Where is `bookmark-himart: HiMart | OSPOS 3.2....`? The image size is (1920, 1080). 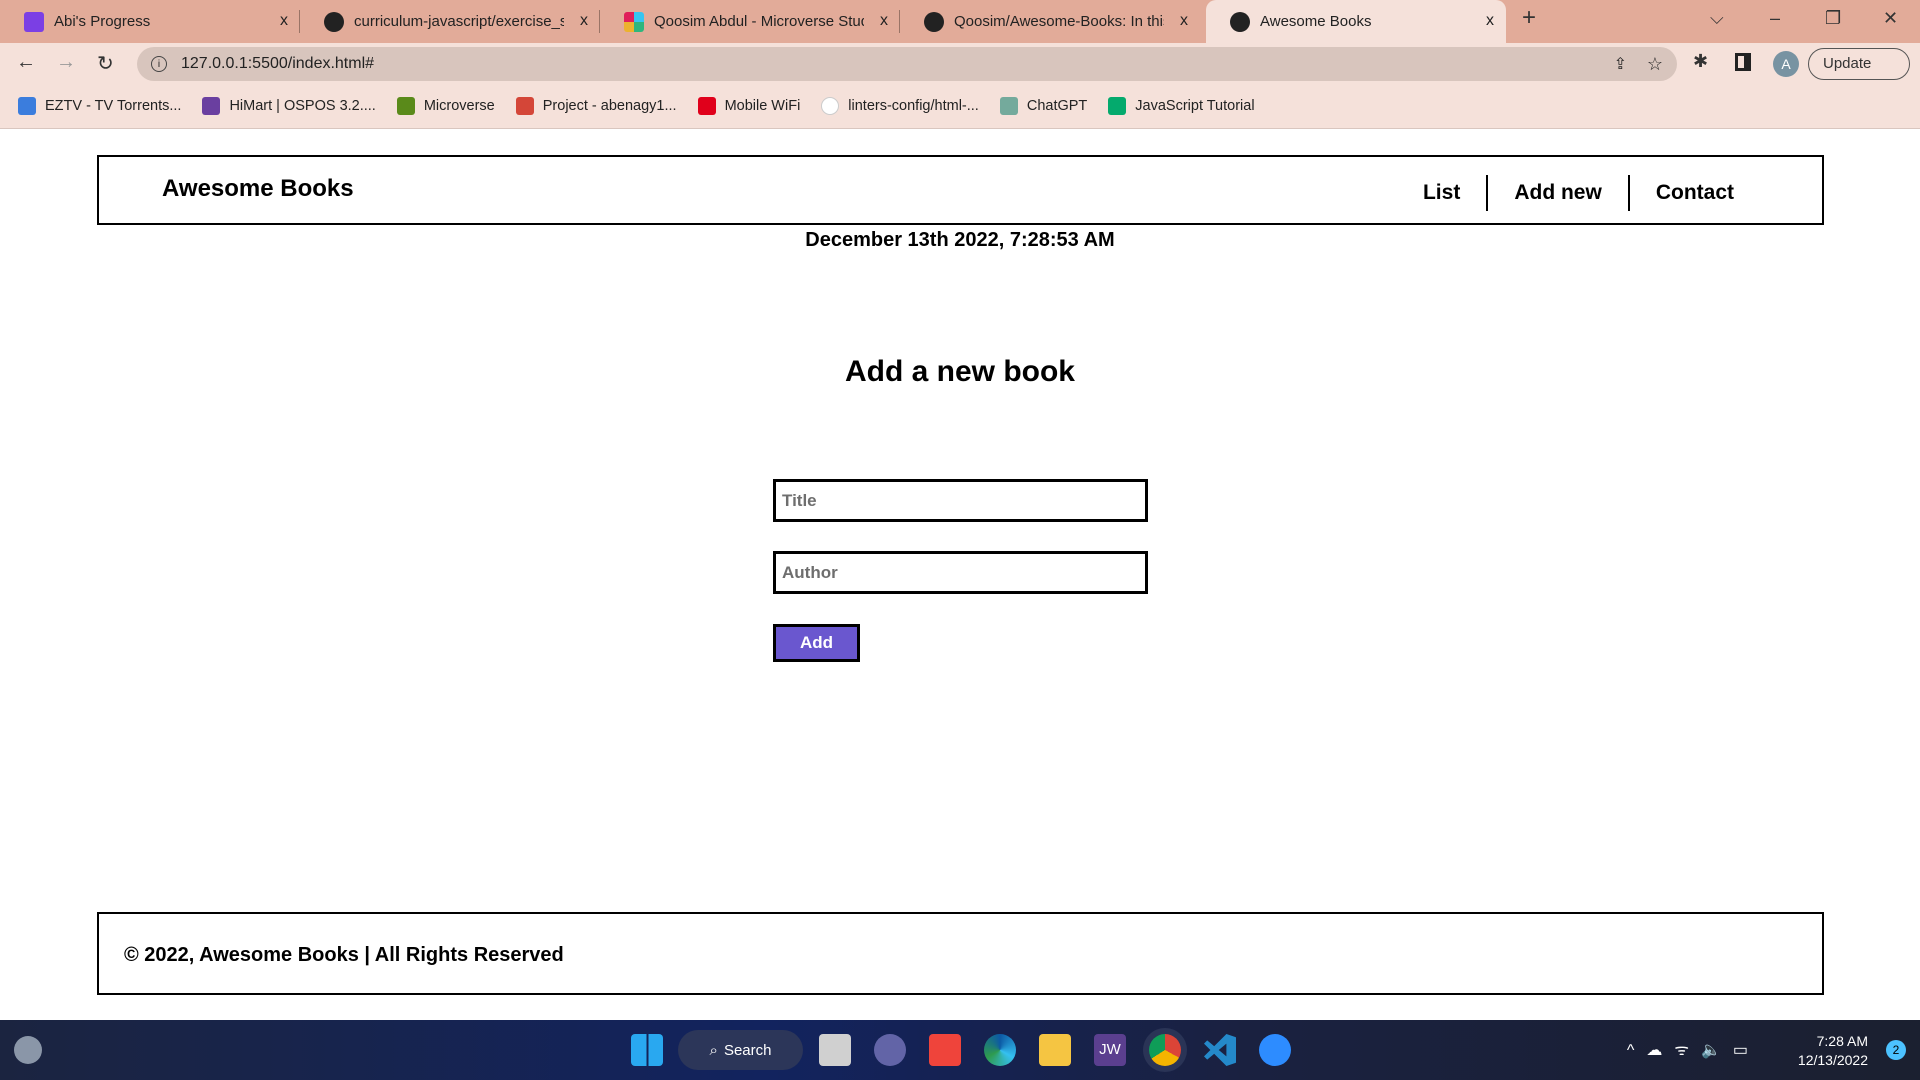 bookmark-himart: HiMart | OSPOS 3.2.... is located at coordinates (289, 105).